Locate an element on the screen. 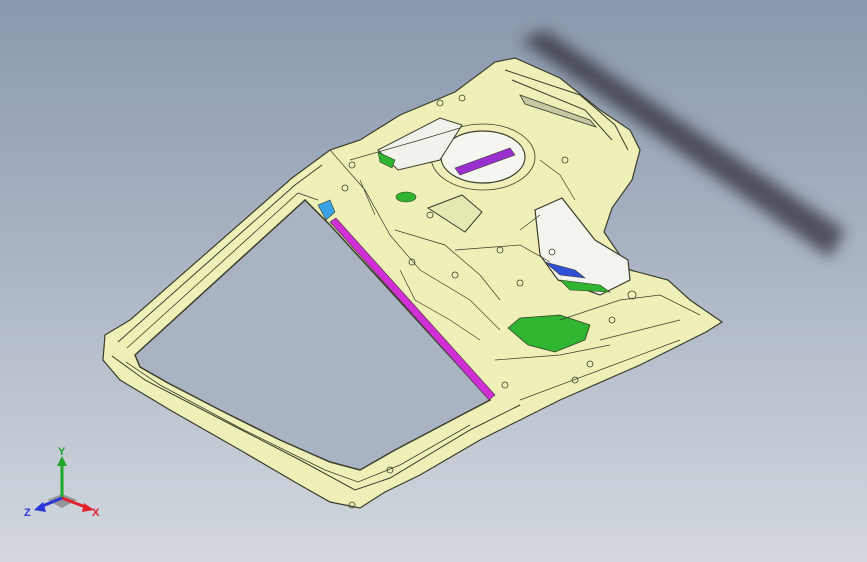  green-plug is located at coordinates (406, 197).